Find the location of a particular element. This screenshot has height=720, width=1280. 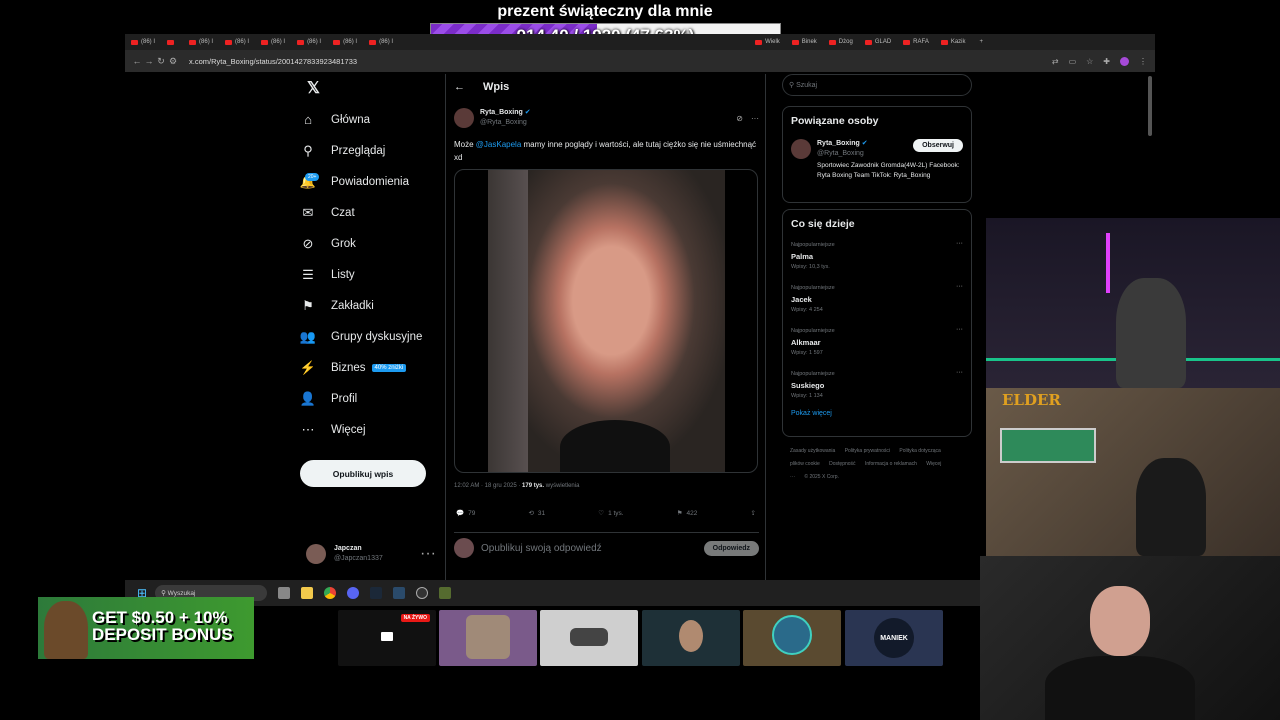

footer-link: Zasady użytkowania is located at coordinates (812, 451).